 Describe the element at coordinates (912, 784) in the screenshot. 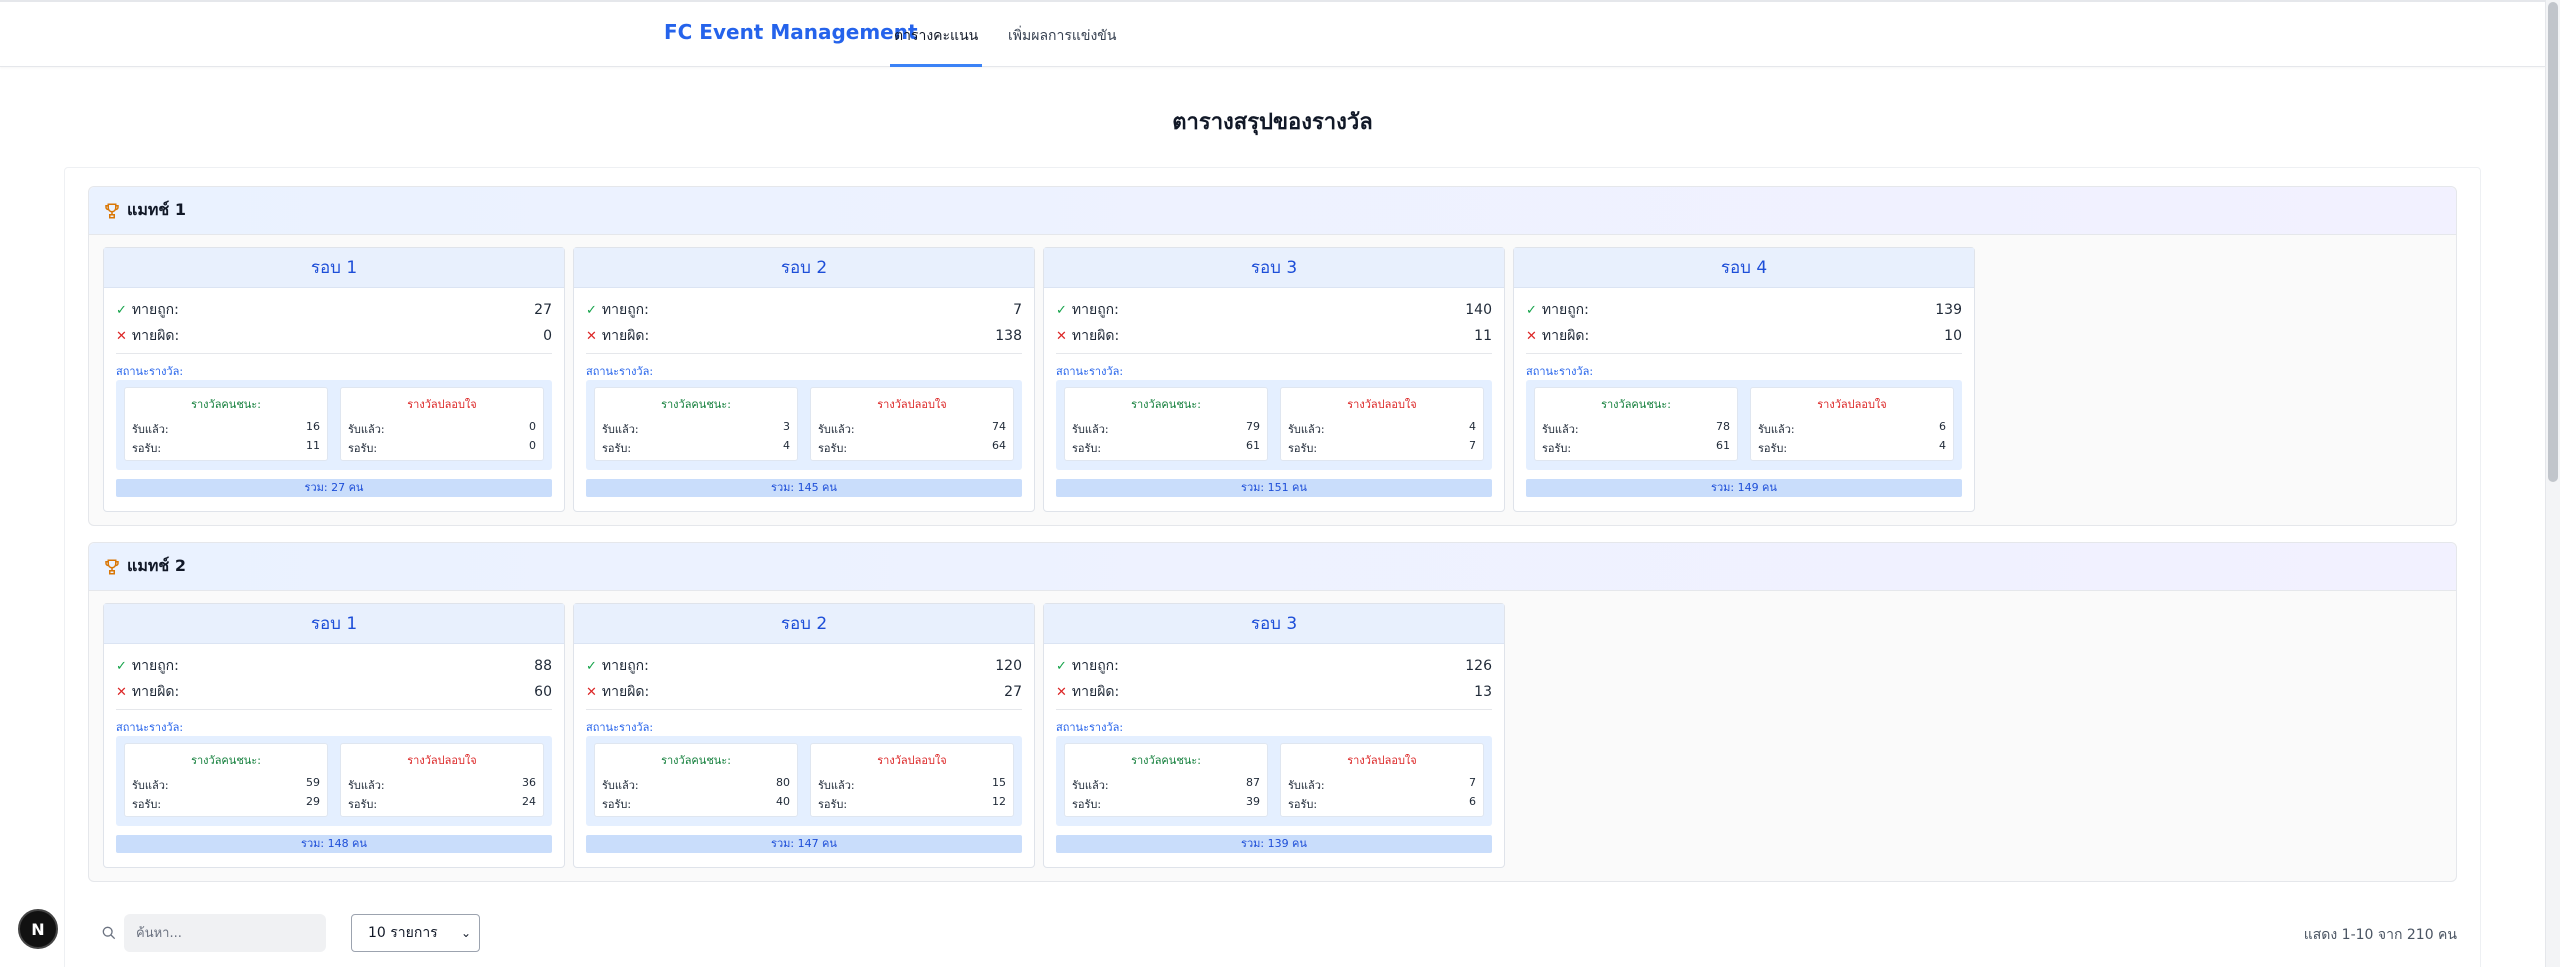

I see `consolation-received-row: รับแล้ว: 15` at that location.